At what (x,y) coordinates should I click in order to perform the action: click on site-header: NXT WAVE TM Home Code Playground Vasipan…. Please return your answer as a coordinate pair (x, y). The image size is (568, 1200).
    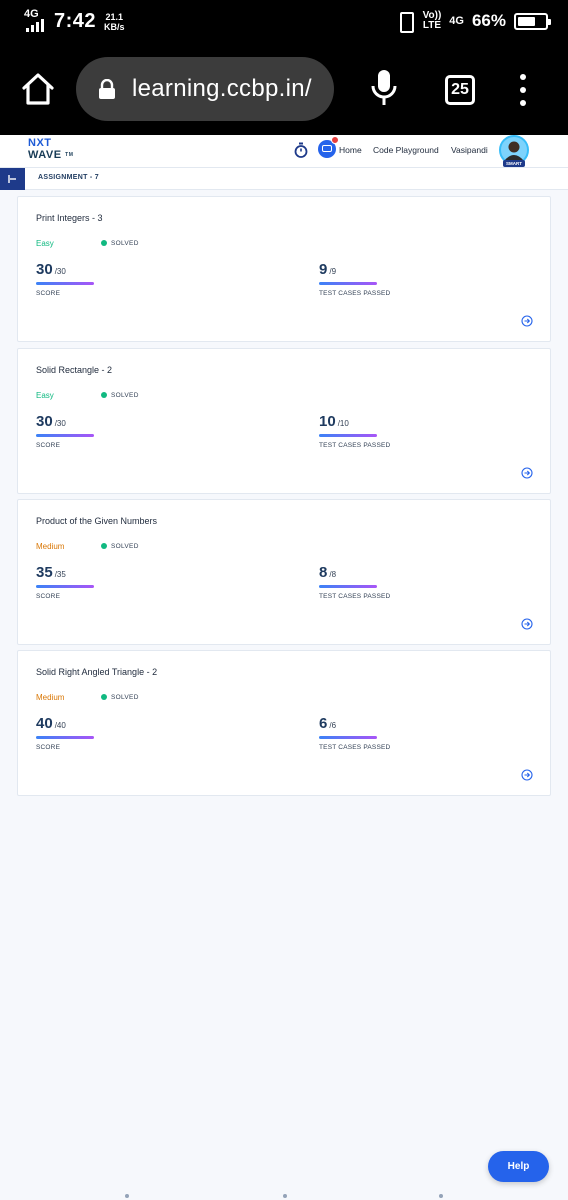
    Looking at the image, I should click on (284, 151).